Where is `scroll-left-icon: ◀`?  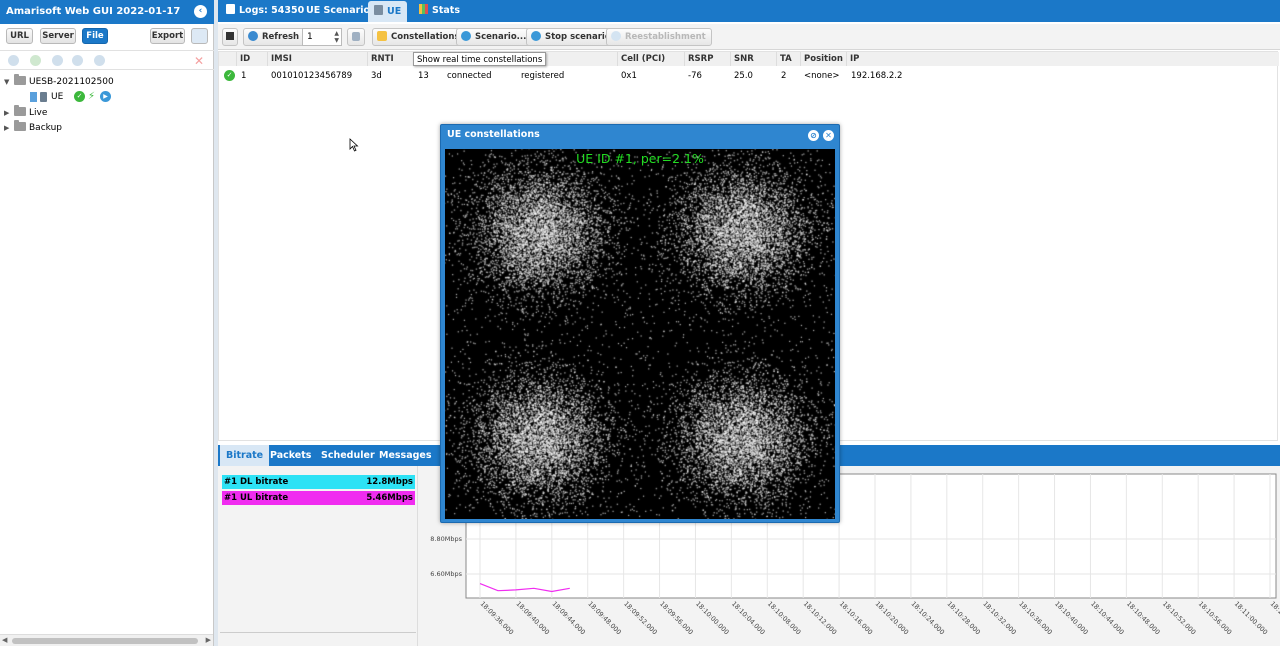
scroll-left-icon: ◀ is located at coordinates (4, 640).